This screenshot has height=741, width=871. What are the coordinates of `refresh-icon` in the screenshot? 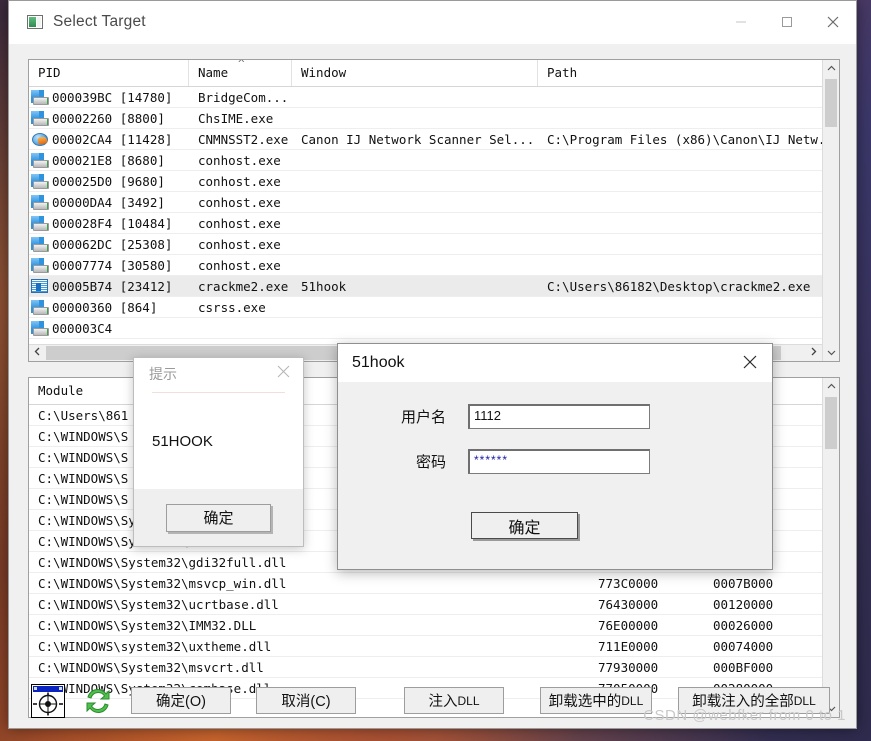 It's located at (98, 701).